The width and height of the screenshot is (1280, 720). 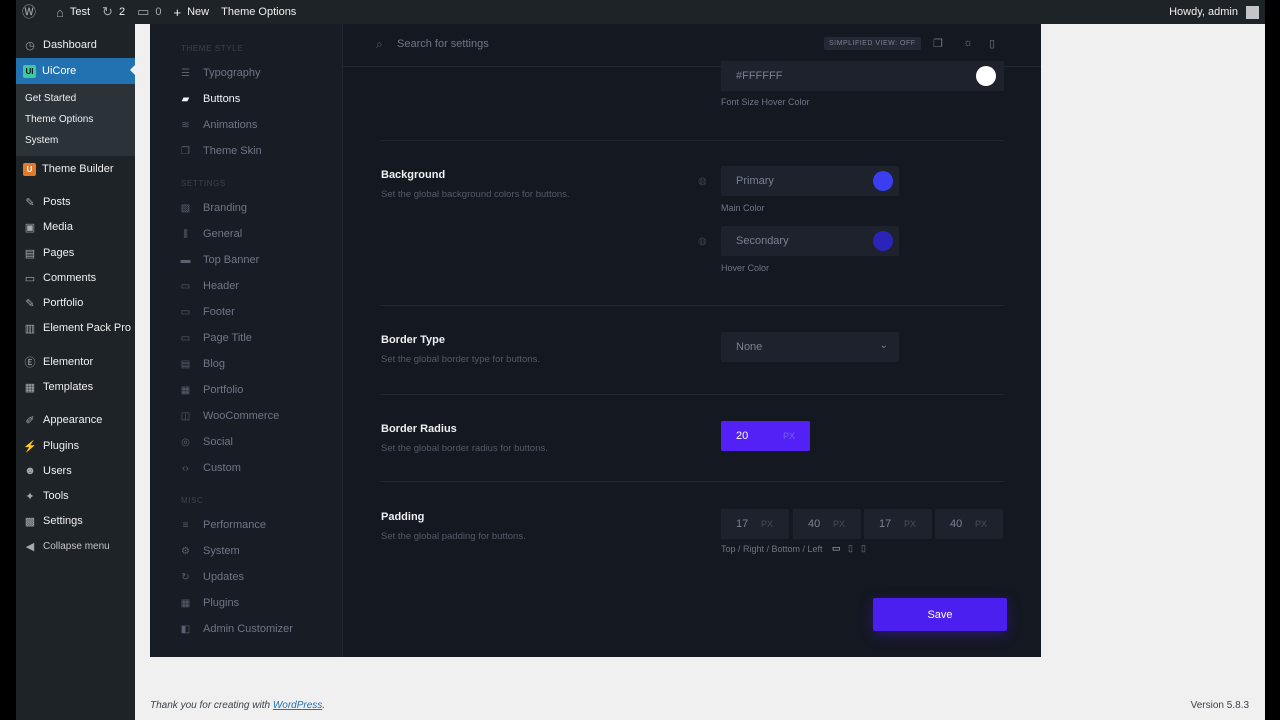 I want to click on pin-icon: ✎, so click(x=30, y=202).